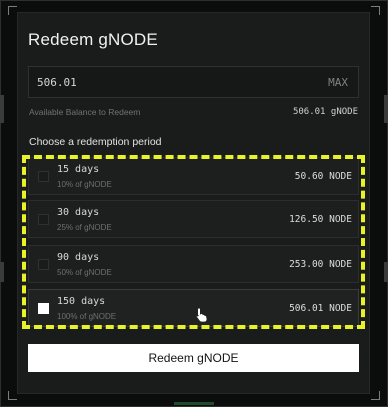  I want to click on option-days: 150 days, so click(81, 301).